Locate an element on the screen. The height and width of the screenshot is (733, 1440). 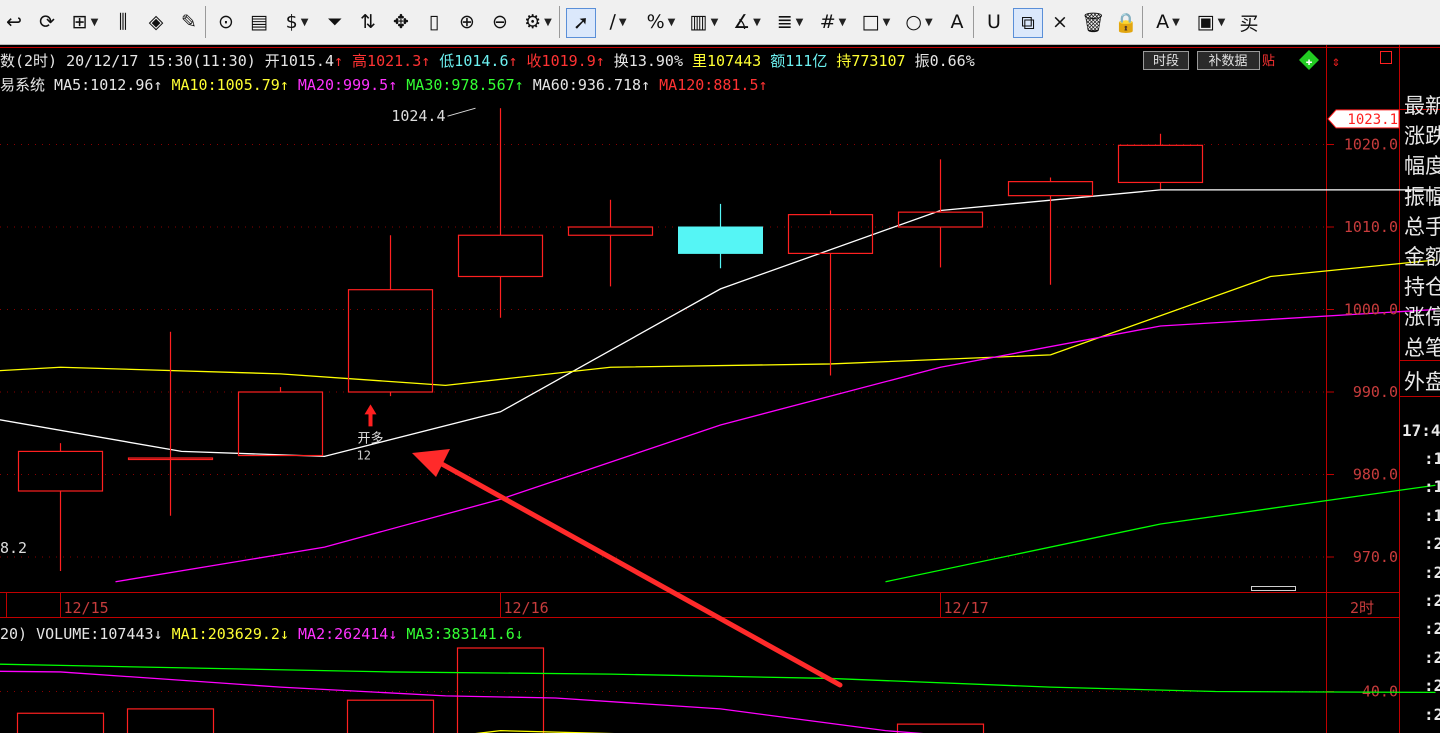
ma_line-segment: MA30:978.567 is located at coordinates (455, 85).